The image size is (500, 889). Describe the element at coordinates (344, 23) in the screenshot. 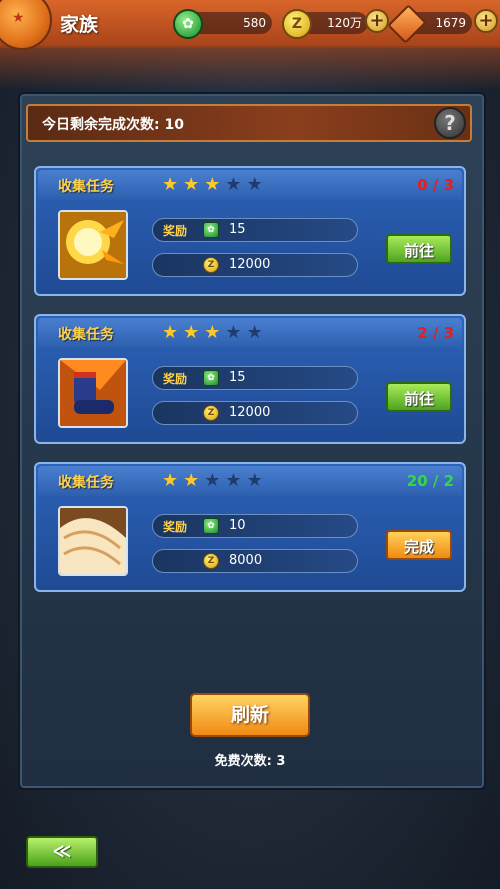

I see `gold-count: 120万` at that location.